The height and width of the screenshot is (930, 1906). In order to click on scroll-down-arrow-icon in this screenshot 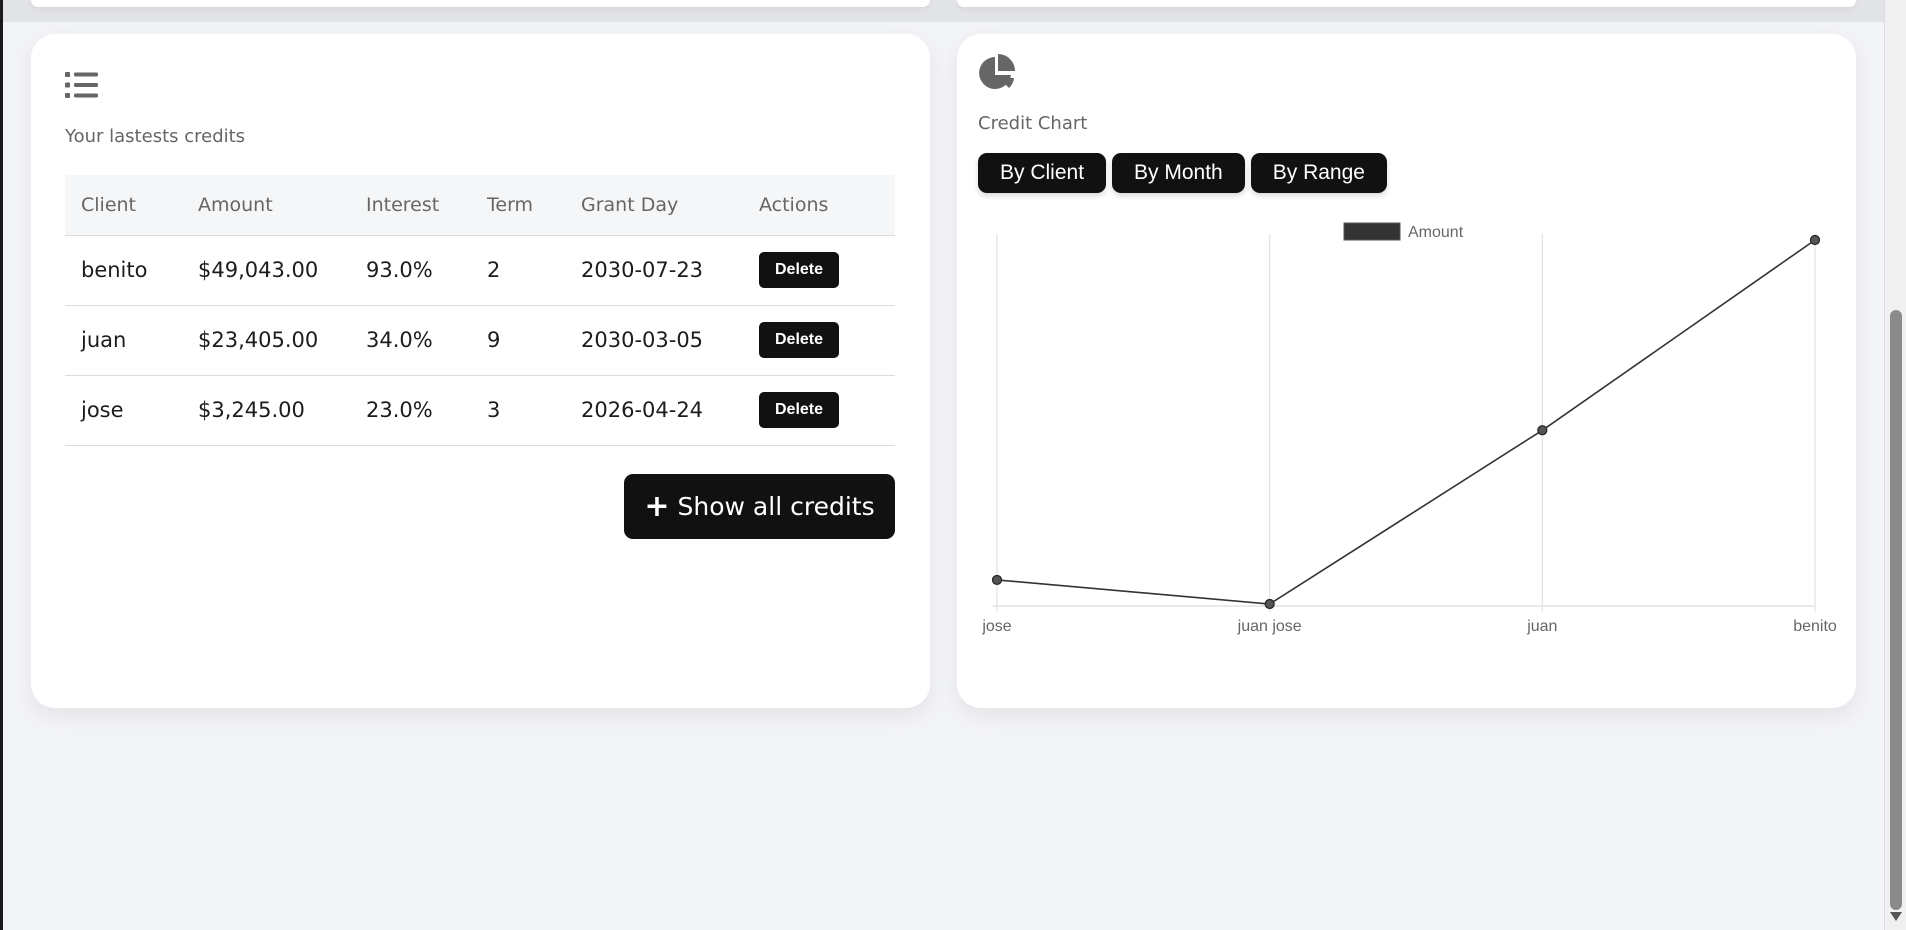, I will do `click(1896, 916)`.